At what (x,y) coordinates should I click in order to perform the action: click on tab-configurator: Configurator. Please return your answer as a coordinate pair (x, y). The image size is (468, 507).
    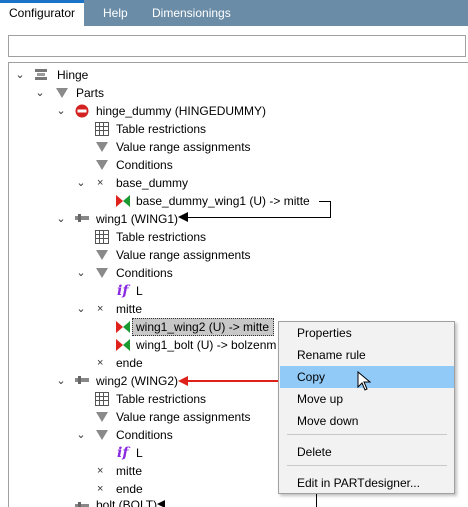
    Looking at the image, I should click on (42, 13).